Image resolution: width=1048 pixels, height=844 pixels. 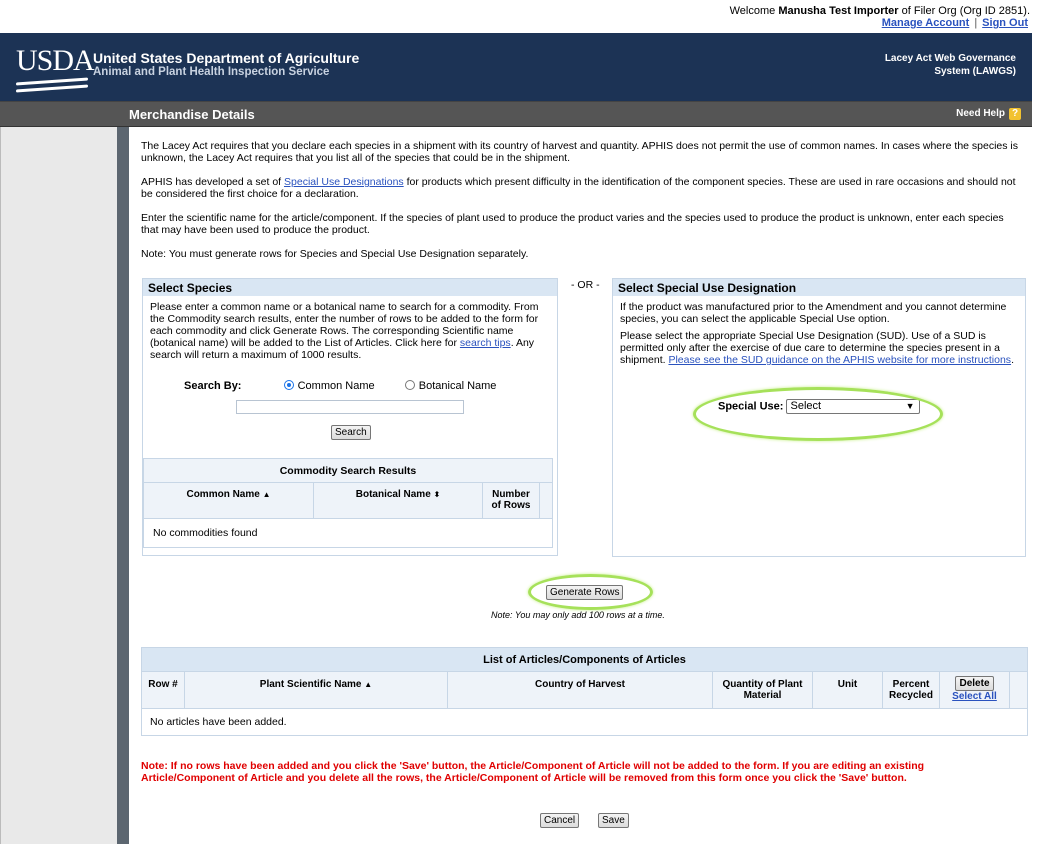 I want to click on col-number-of-rows: Number of Rows, so click(x=511, y=500).